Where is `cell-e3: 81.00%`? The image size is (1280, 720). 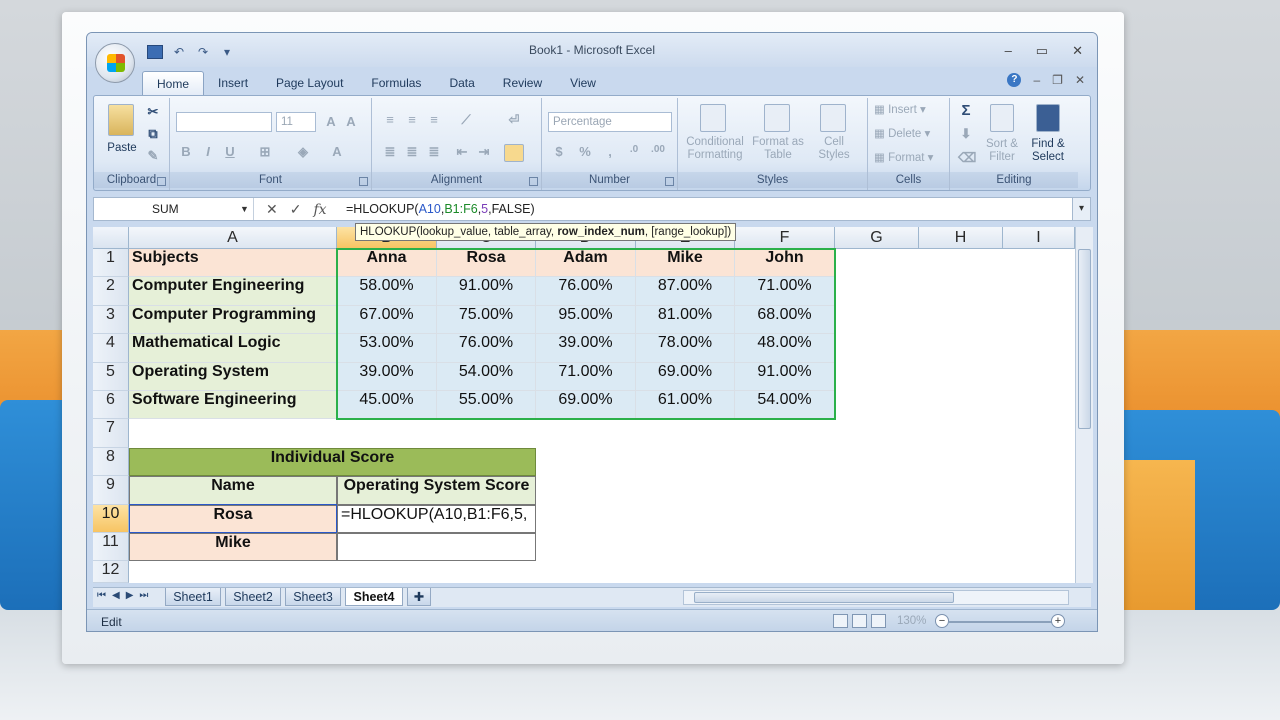
cell-e3: 81.00% is located at coordinates (685, 320).